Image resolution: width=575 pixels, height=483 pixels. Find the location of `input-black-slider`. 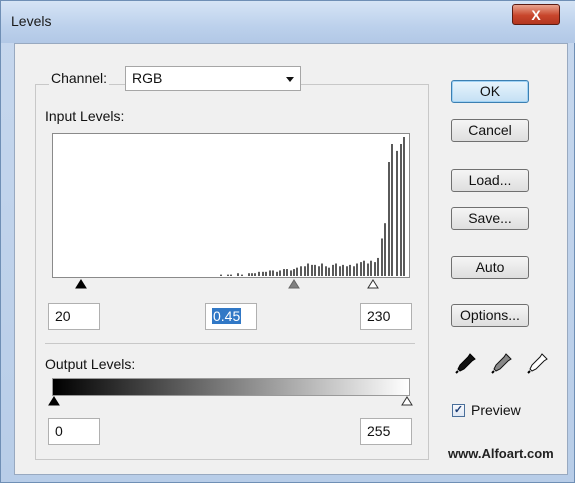

input-black-slider is located at coordinates (81, 284).